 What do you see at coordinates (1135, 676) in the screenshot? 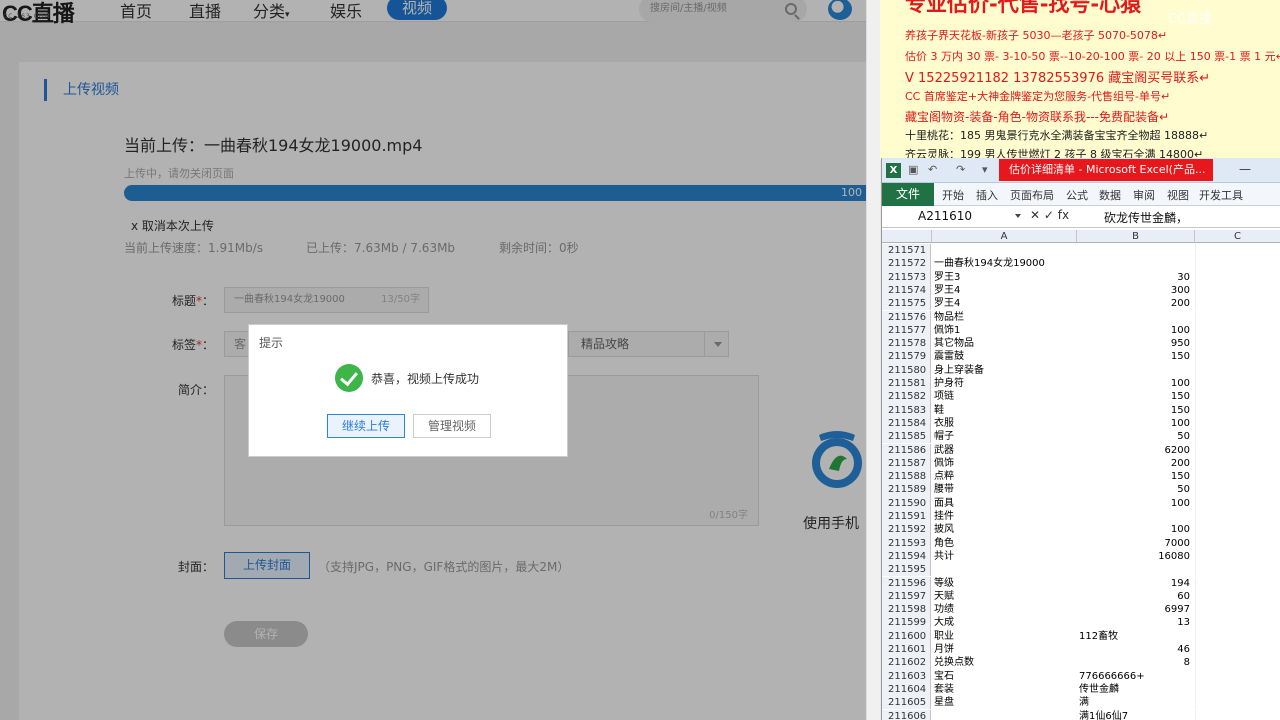
I see `cell-b: 776666666+` at bounding box center [1135, 676].